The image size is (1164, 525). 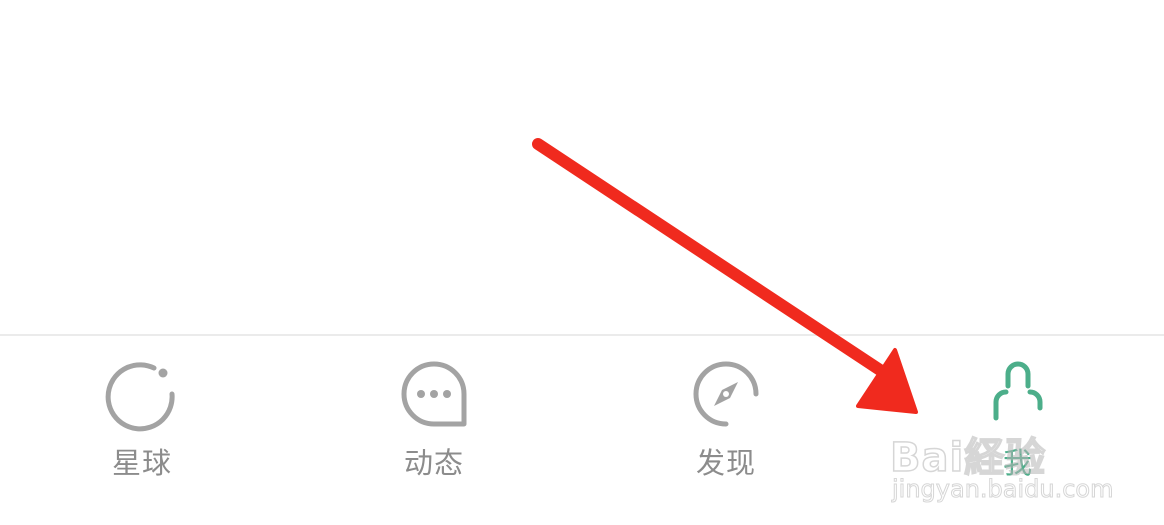 I want to click on tab-planet-label: 星球, so click(x=141, y=463).